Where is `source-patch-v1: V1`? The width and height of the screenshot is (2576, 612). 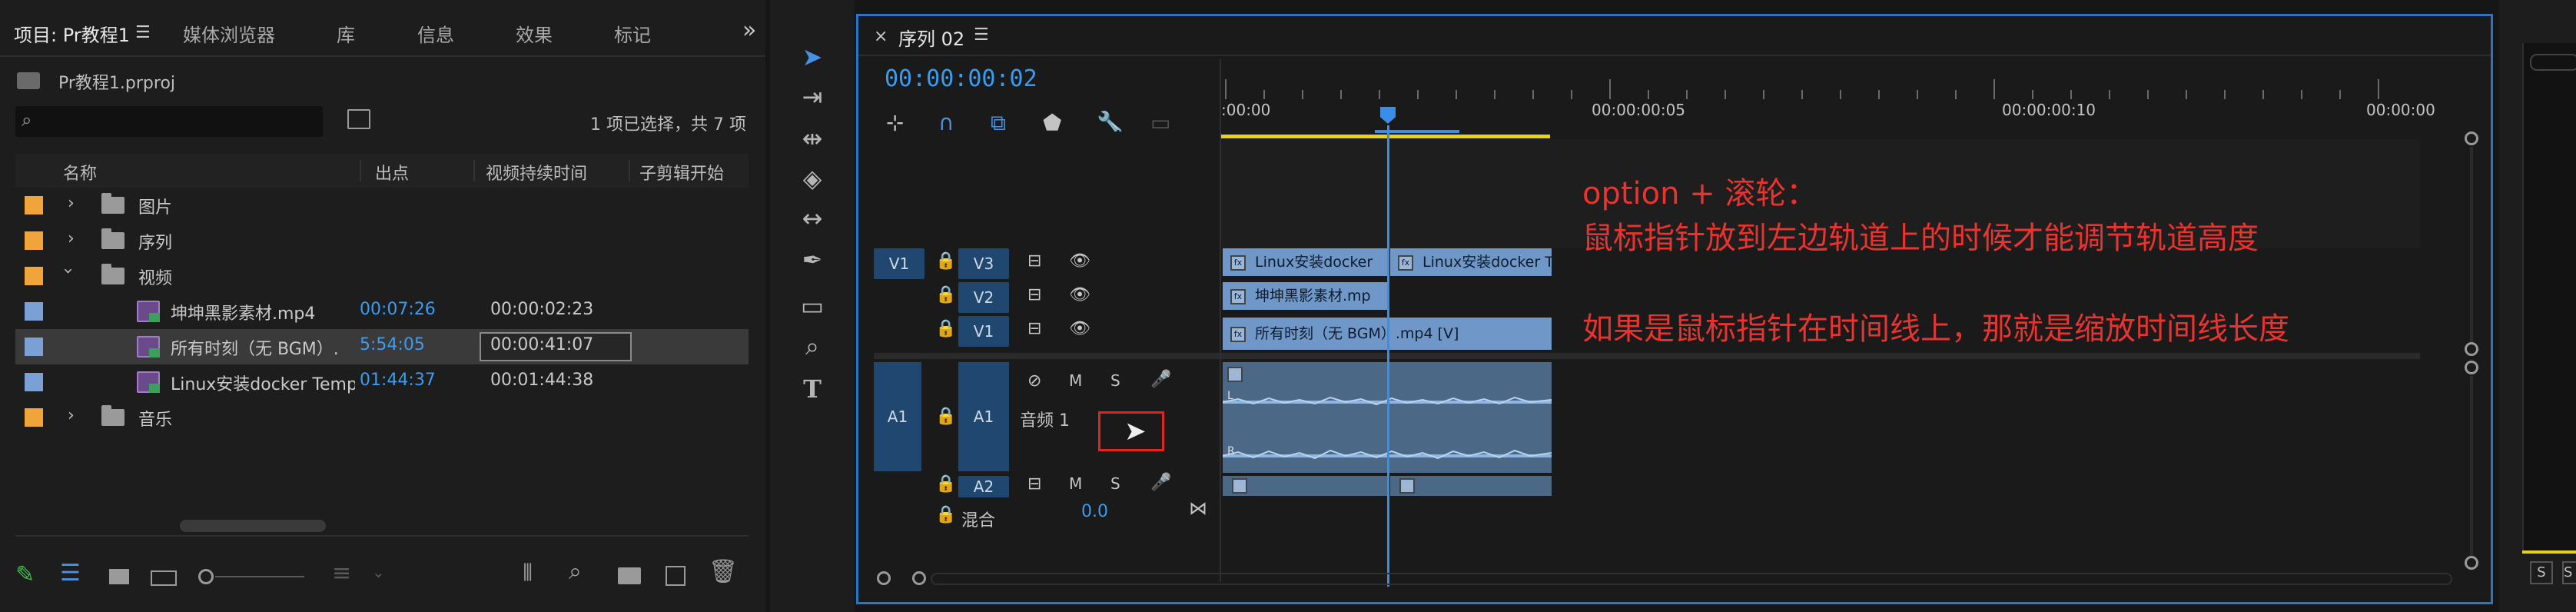 source-patch-v1: V1 is located at coordinates (900, 263).